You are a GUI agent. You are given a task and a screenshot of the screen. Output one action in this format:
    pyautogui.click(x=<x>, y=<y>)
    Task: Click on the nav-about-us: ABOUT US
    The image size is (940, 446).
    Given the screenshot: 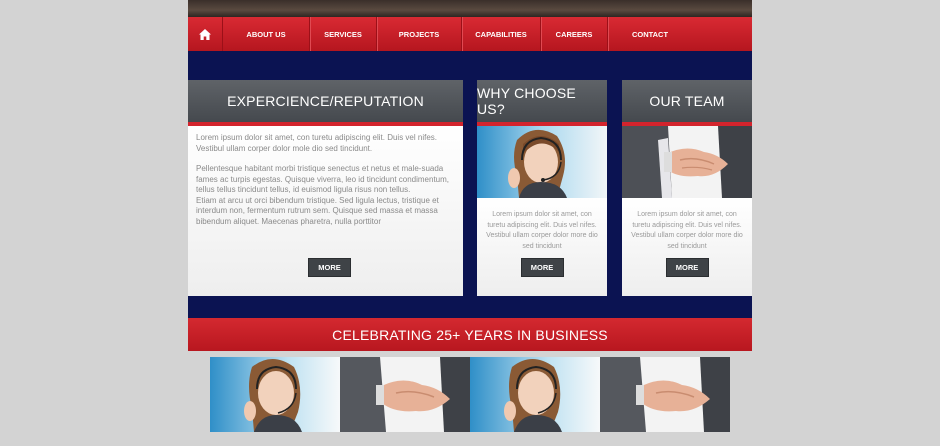 What is the action you would take?
    pyautogui.click(x=266, y=34)
    